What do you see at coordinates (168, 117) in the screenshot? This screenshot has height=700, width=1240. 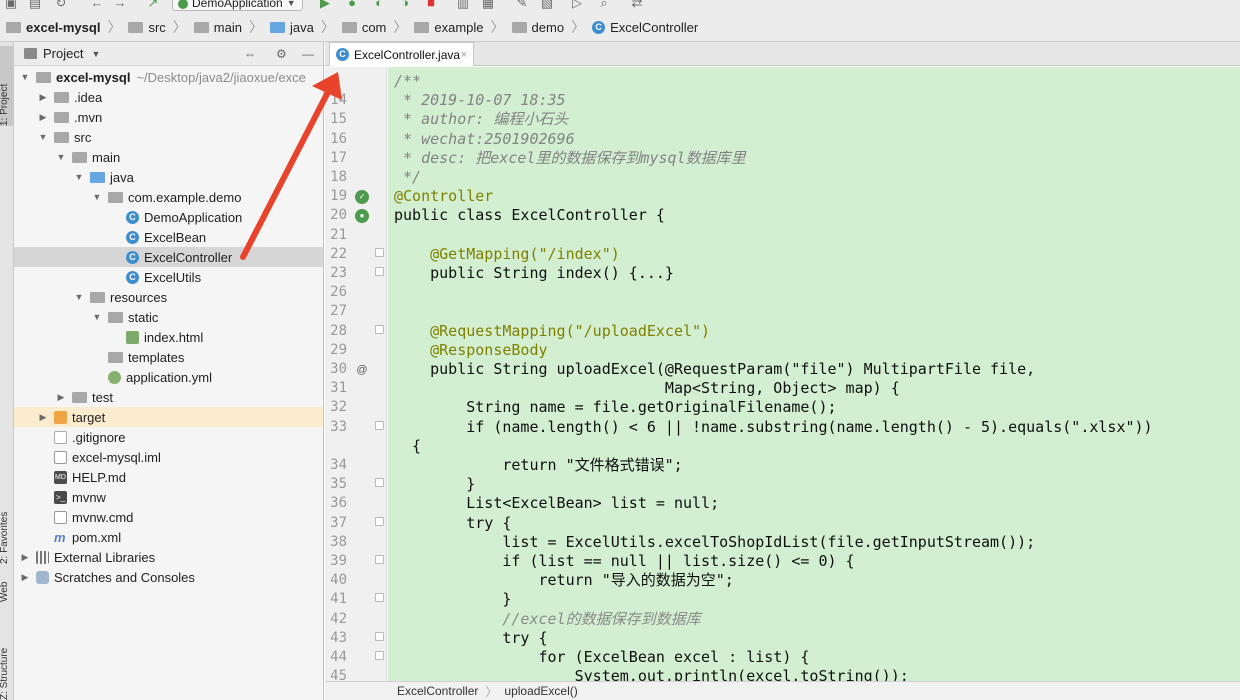 I see `tree-item-mvn: ▶ .mvn` at bounding box center [168, 117].